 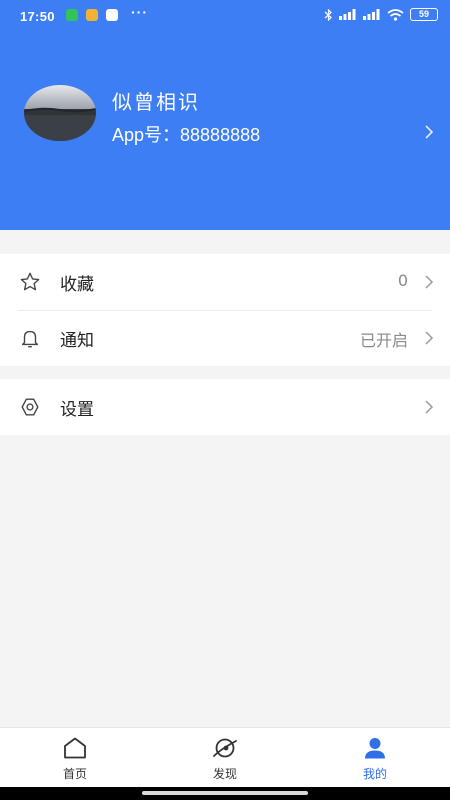 What do you see at coordinates (224, 774) in the screenshot?
I see `tab-label: 发现` at bounding box center [224, 774].